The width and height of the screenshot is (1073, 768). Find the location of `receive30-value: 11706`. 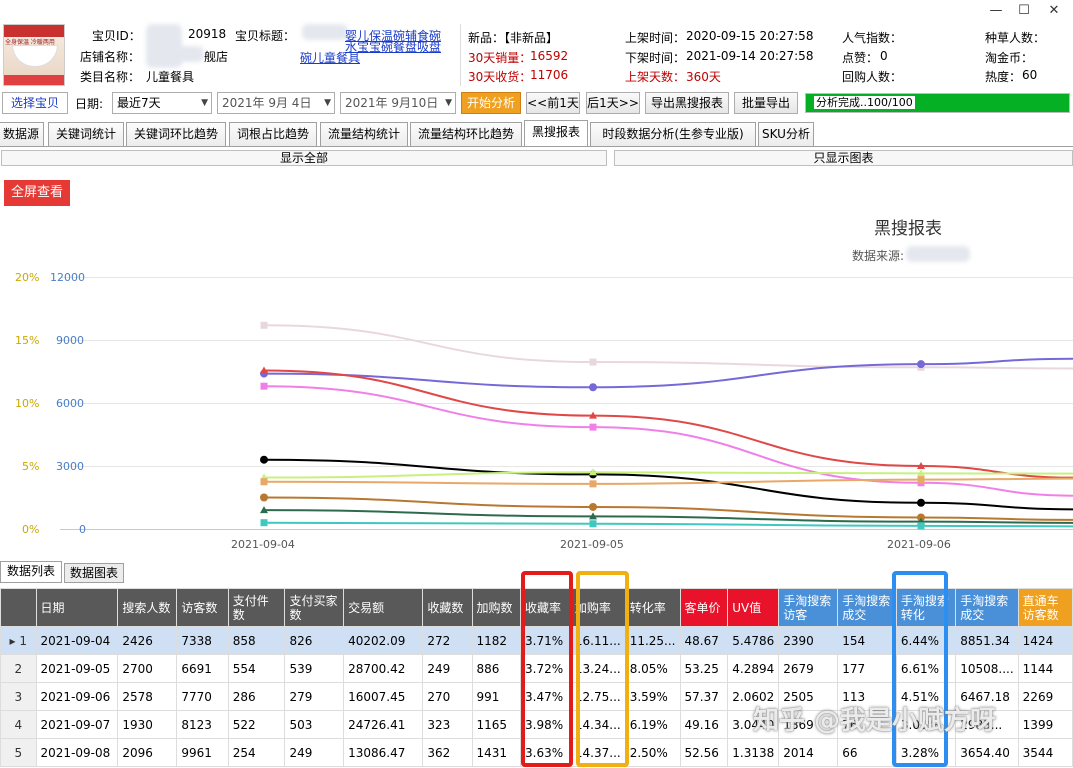

receive30-value: 11706 is located at coordinates (549, 75).